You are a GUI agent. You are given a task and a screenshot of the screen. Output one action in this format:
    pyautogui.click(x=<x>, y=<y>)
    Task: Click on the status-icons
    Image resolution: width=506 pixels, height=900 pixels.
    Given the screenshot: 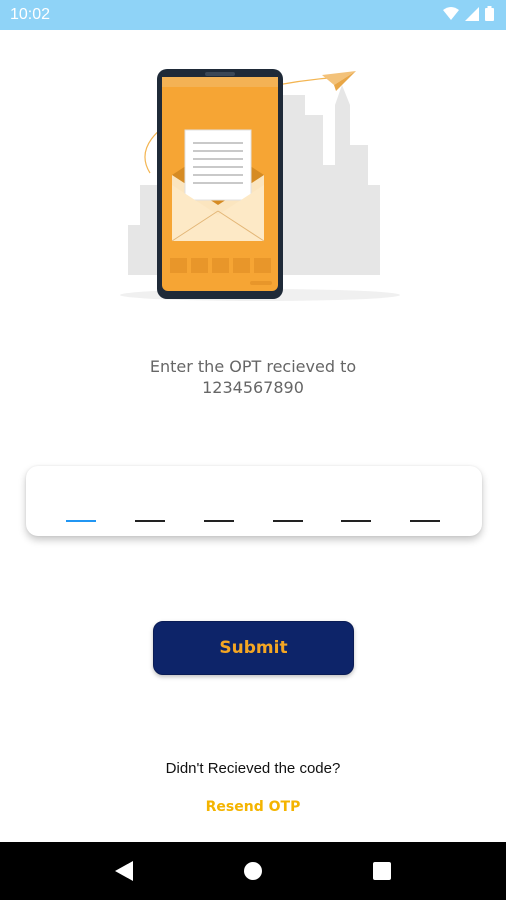 What is the action you would take?
    pyautogui.click(x=468, y=15)
    